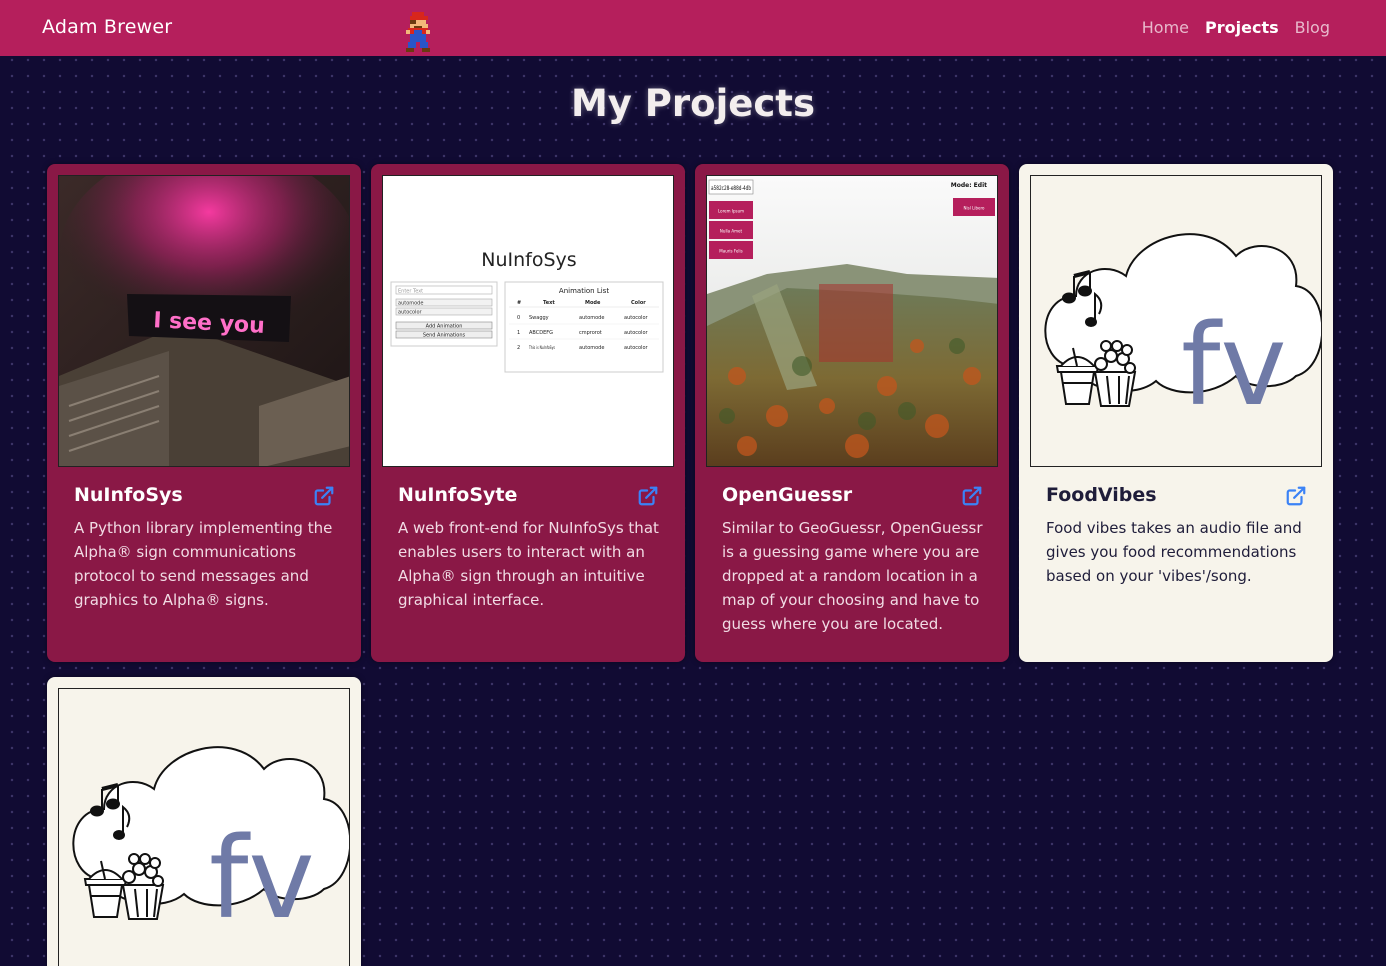  Describe the element at coordinates (549, 303) in the screenshot. I see `svg-text: Text` at that location.